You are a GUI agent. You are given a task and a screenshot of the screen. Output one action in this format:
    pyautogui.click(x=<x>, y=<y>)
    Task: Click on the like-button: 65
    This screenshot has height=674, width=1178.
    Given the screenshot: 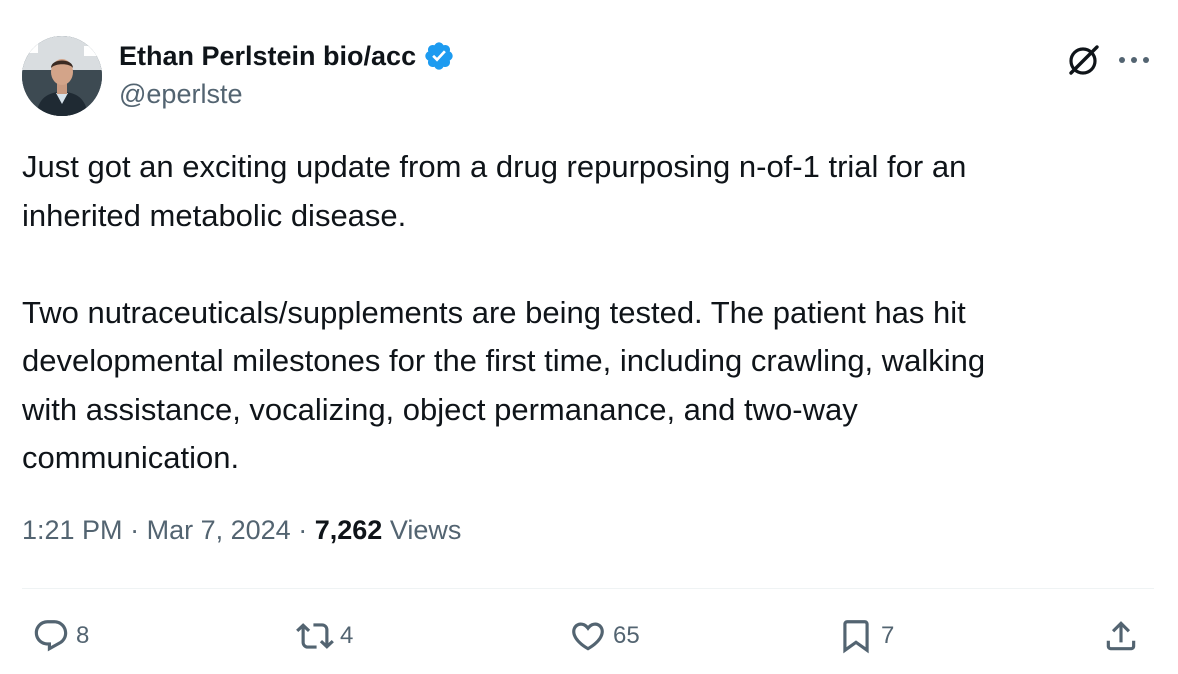 What is the action you would take?
    pyautogui.click(x=604, y=636)
    